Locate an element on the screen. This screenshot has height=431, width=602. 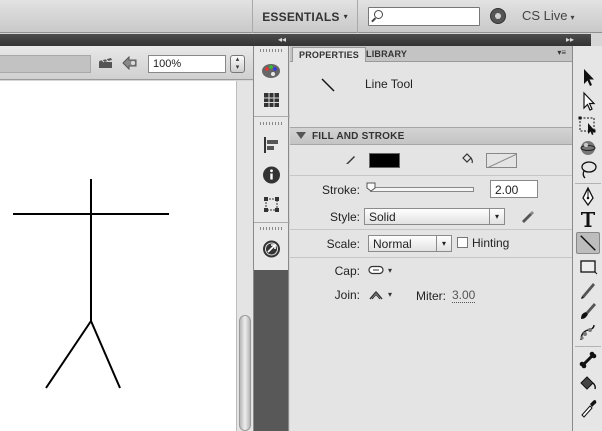
scrollbar-thumb is located at coordinates (245, 373).